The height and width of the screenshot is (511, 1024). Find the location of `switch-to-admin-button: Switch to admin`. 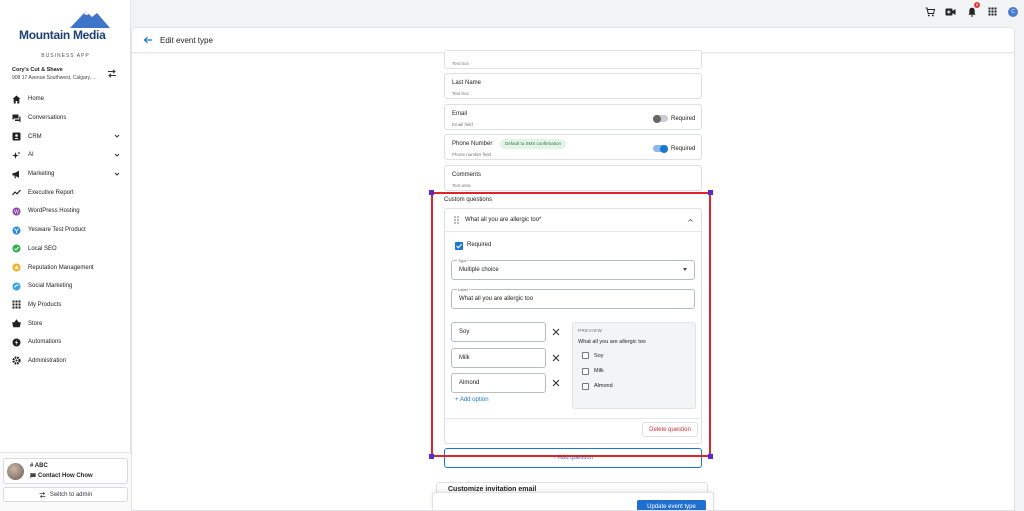

switch-to-admin-button: Switch to admin is located at coordinates (65, 494).